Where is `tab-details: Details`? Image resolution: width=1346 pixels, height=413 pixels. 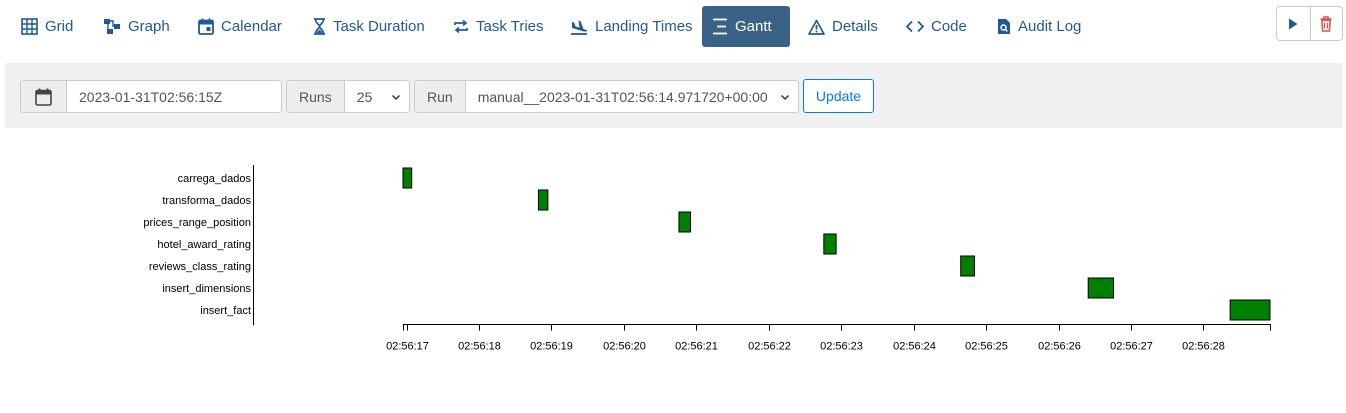 tab-details: Details is located at coordinates (843, 26).